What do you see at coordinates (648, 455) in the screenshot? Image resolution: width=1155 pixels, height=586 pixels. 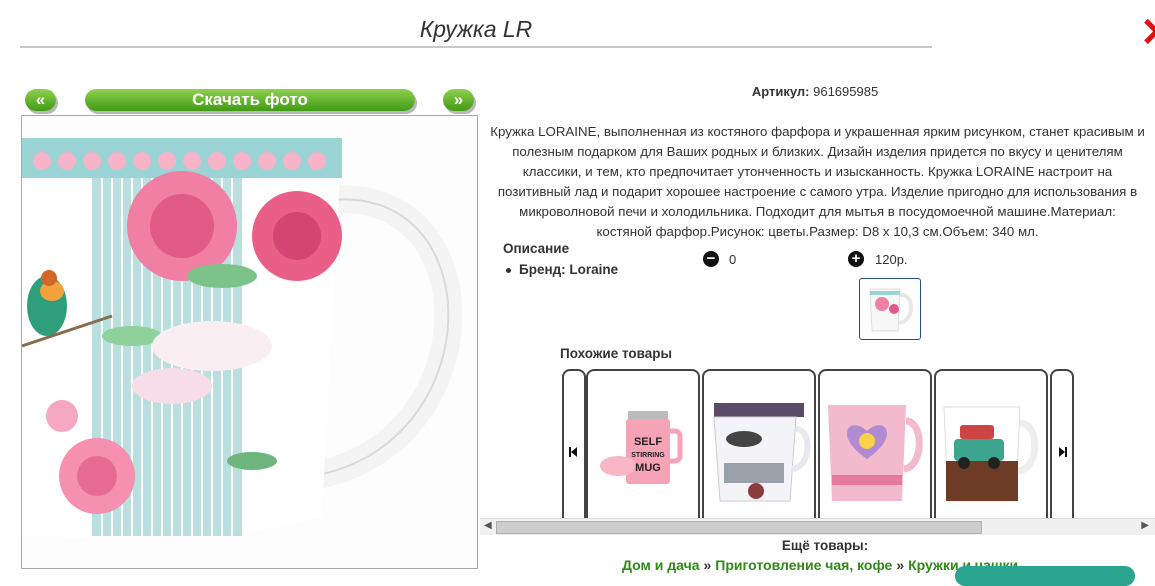 I see `svg-text: STIRRING` at bounding box center [648, 455].